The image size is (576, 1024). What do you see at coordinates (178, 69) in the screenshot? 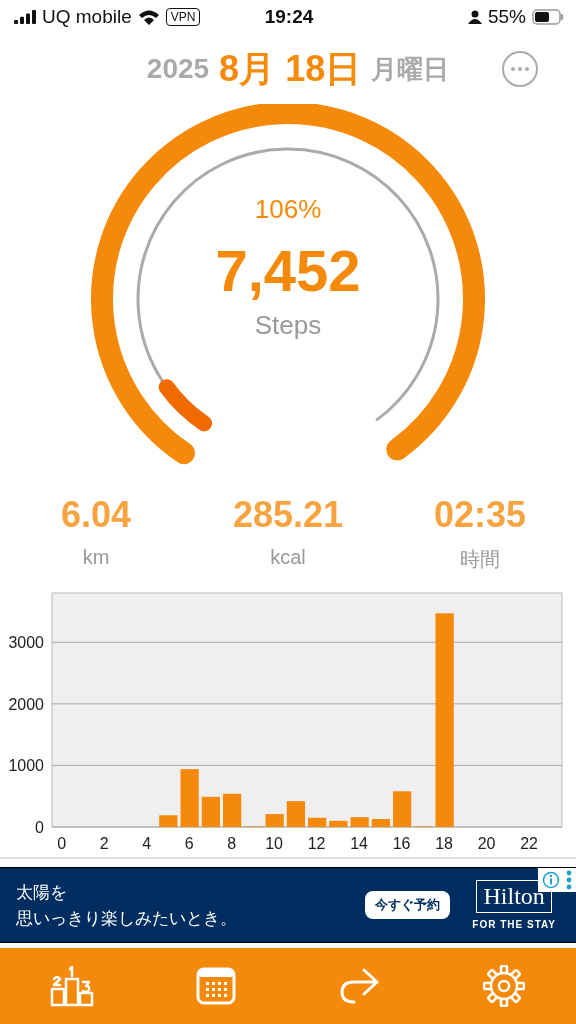
I see `year-label: 2025` at bounding box center [178, 69].